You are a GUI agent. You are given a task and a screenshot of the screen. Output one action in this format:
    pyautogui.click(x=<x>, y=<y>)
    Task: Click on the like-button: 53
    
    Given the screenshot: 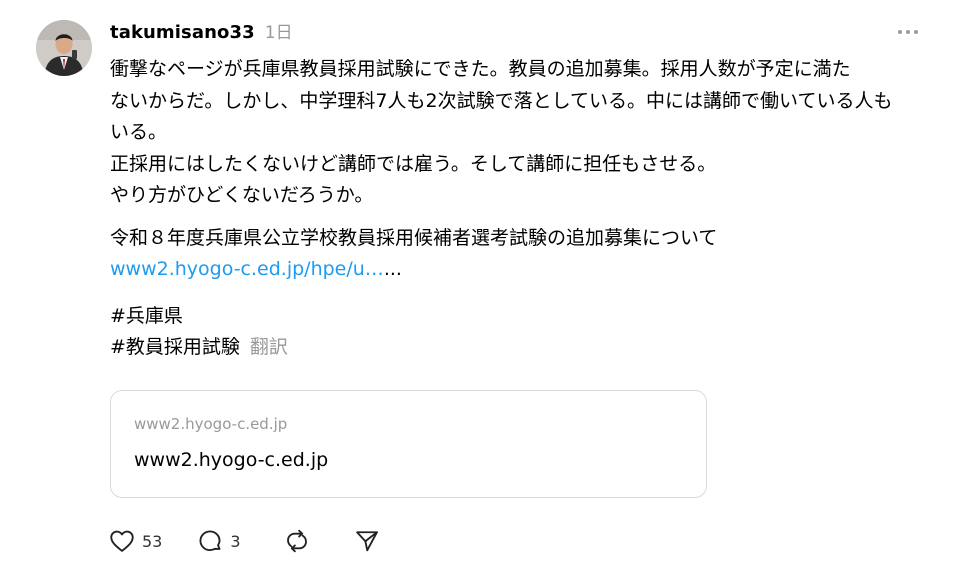 What is the action you would take?
    pyautogui.click(x=135, y=541)
    